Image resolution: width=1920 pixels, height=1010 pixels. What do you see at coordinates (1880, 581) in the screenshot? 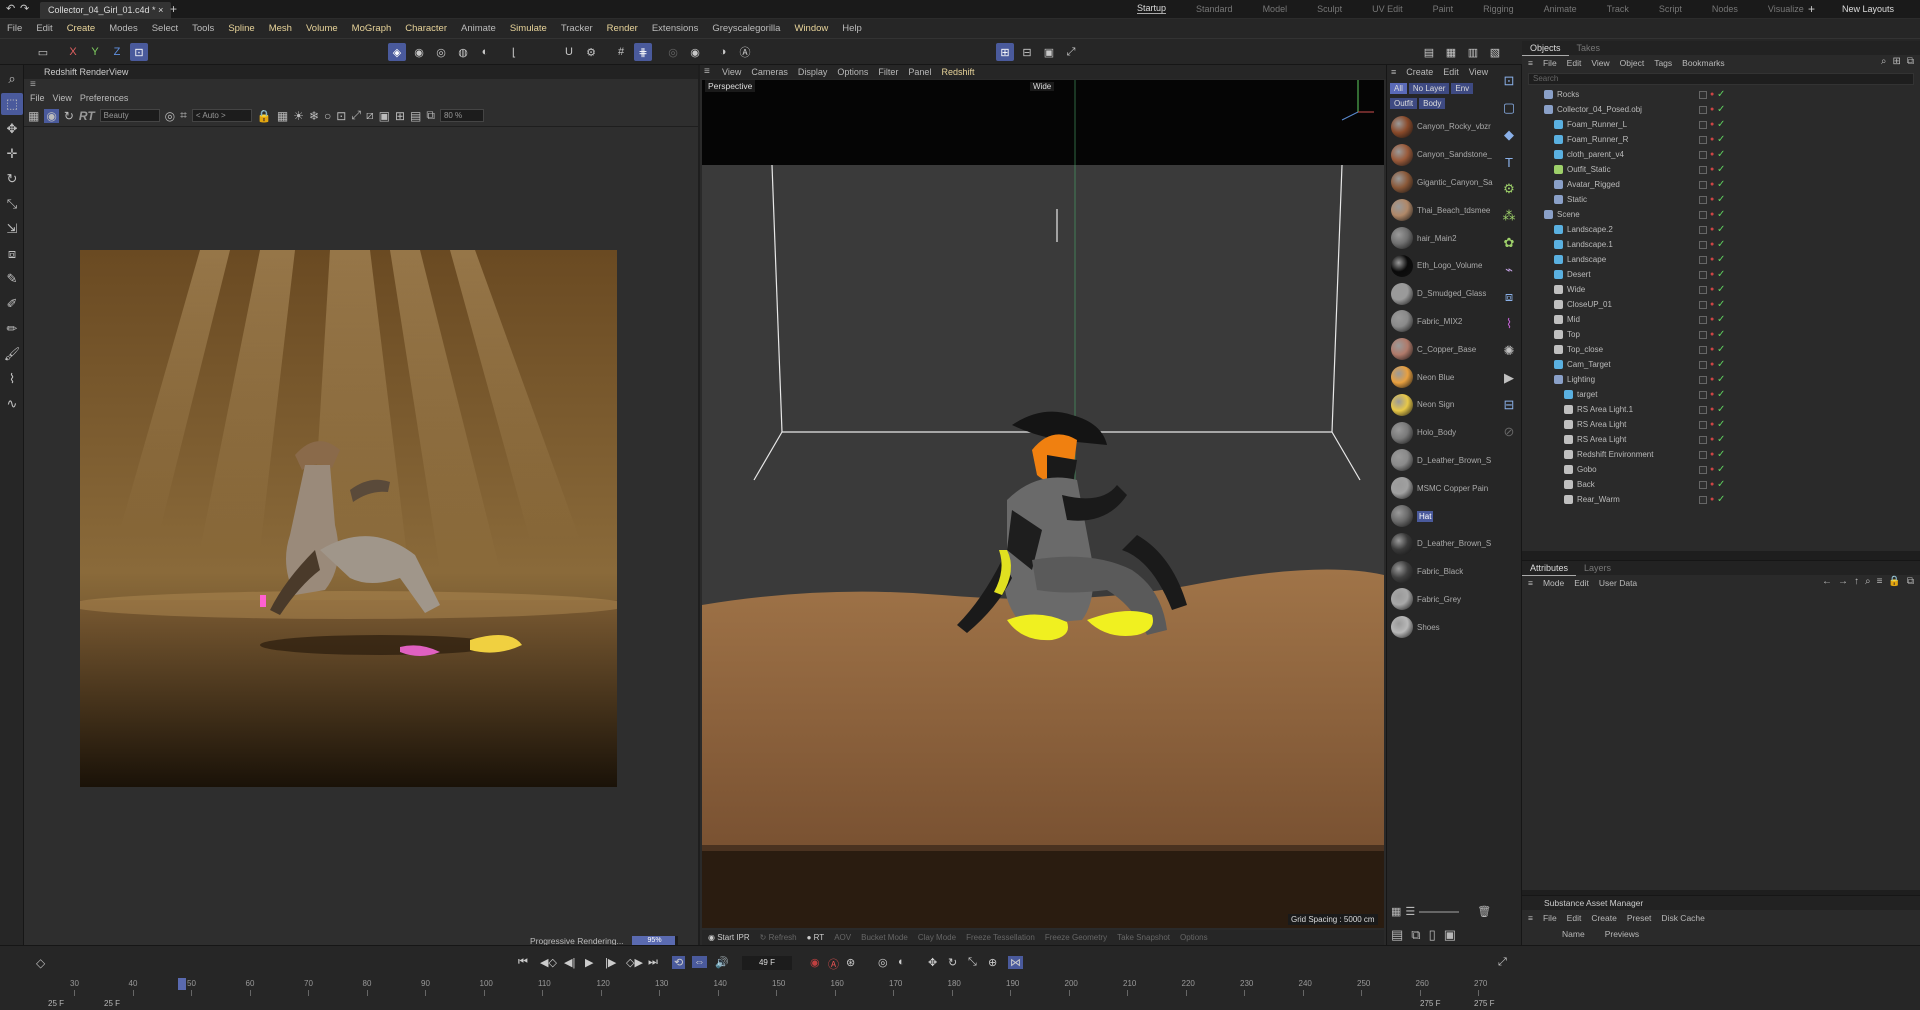
I see `filter-icon: ≡` at bounding box center [1880, 581].